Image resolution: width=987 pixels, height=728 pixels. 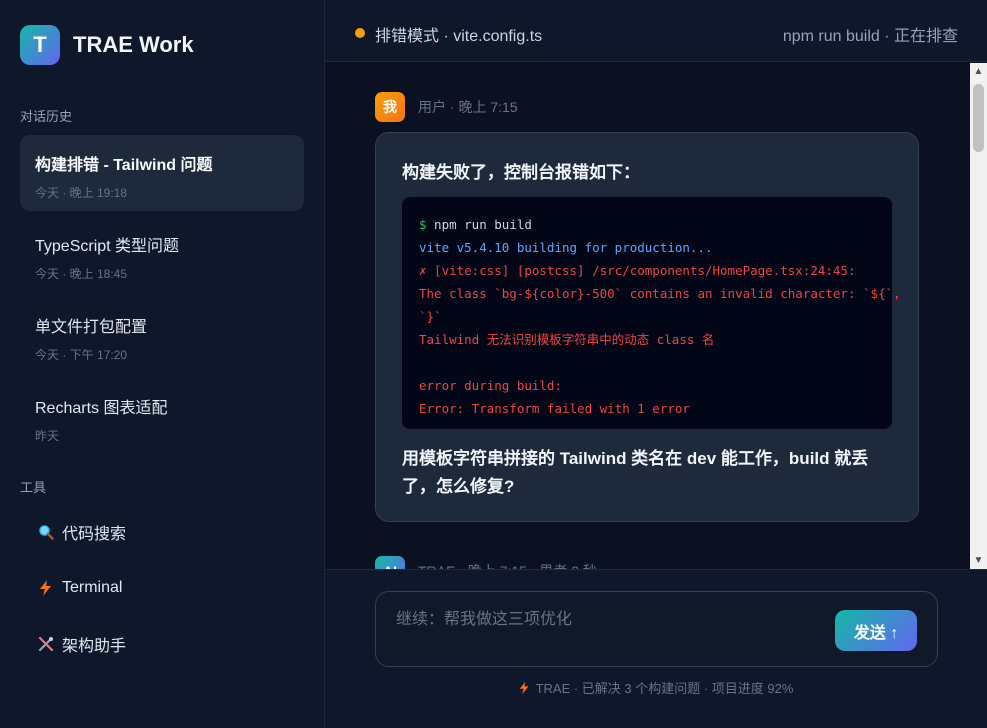 What do you see at coordinates (390, 107) in the screenshot?
I see `user-avatar: 我` at bounding box center [390, 107].